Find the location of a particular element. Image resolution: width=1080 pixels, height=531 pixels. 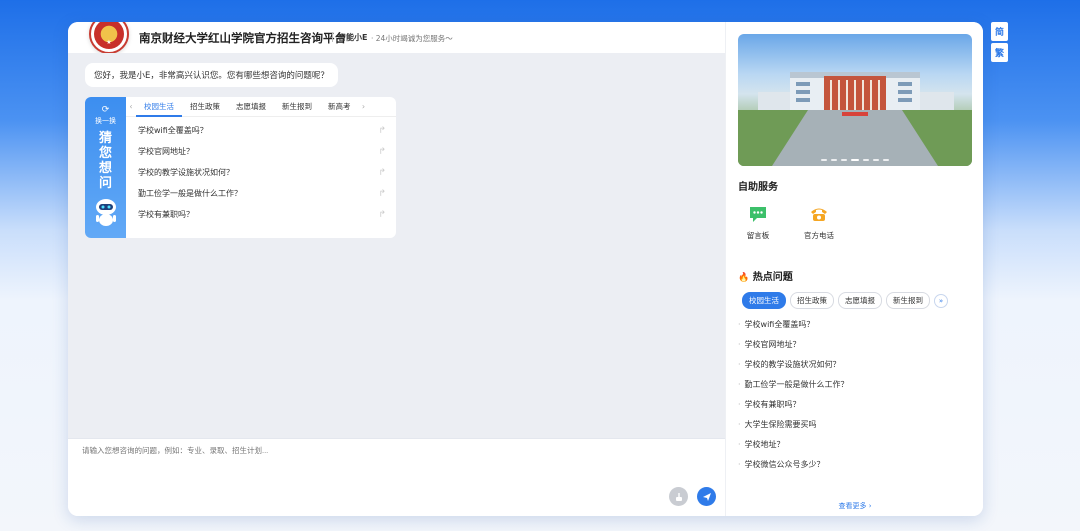

list-item: 学校微信公众号多少？ is located at coordinates (855, 464).